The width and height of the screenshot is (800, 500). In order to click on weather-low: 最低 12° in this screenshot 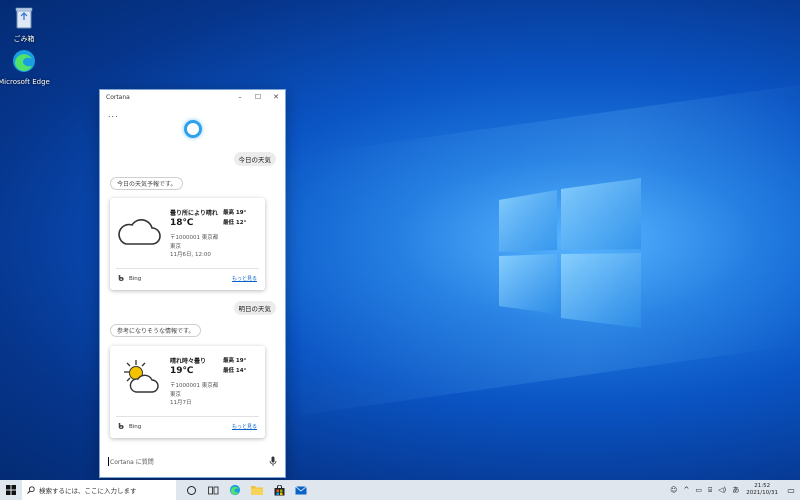, I will do `click(235, 223)`.